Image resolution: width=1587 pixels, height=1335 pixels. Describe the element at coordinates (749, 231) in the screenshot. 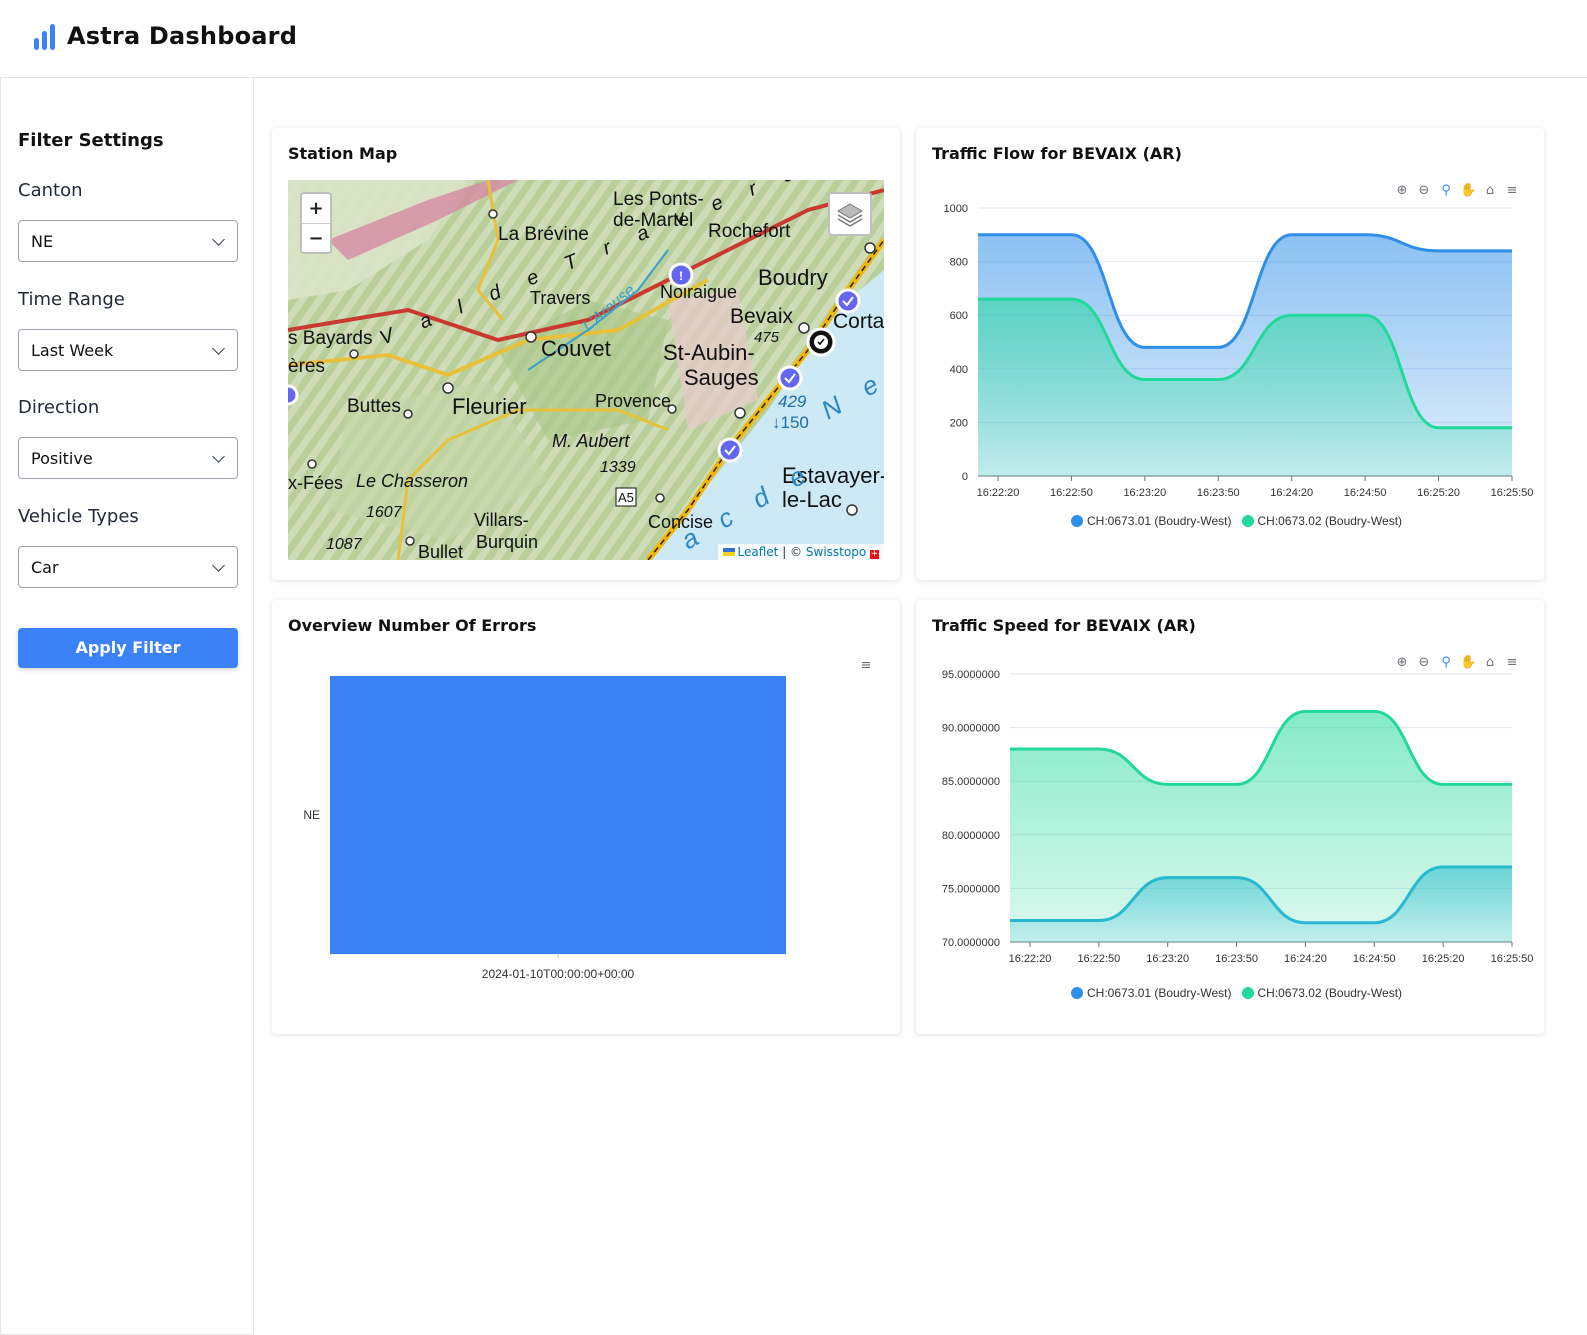

I see `svg-text: Rochefort` at that location.